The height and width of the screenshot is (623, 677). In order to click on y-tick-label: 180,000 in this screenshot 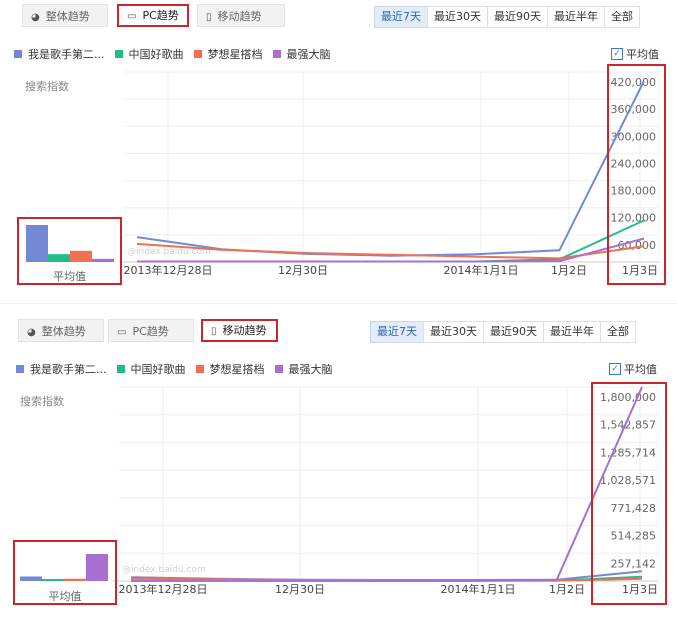, I will do `click(634, 191)`.